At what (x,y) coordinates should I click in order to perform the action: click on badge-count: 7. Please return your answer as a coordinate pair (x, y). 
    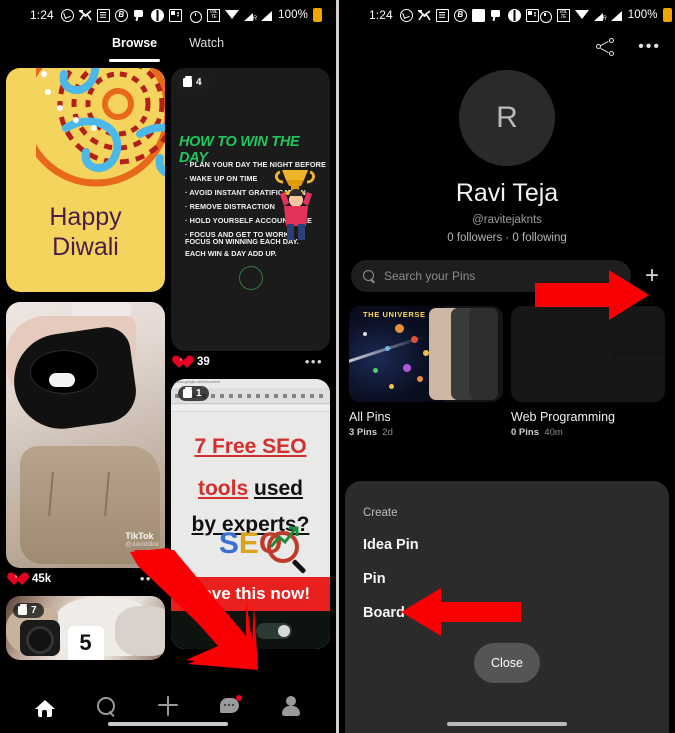
    Looking at the image, I should click on (34, 610).